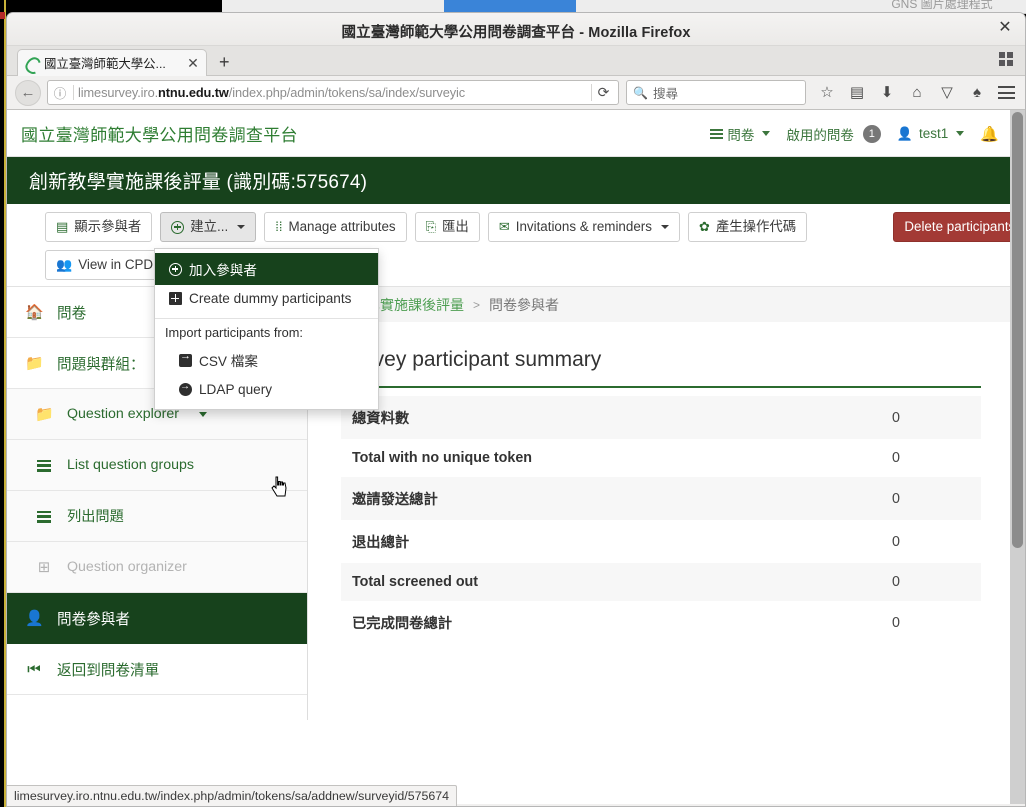  Describe the element at coordinates (1006, 92) in the screenshot. I see `browser-menu-icon` at that location.